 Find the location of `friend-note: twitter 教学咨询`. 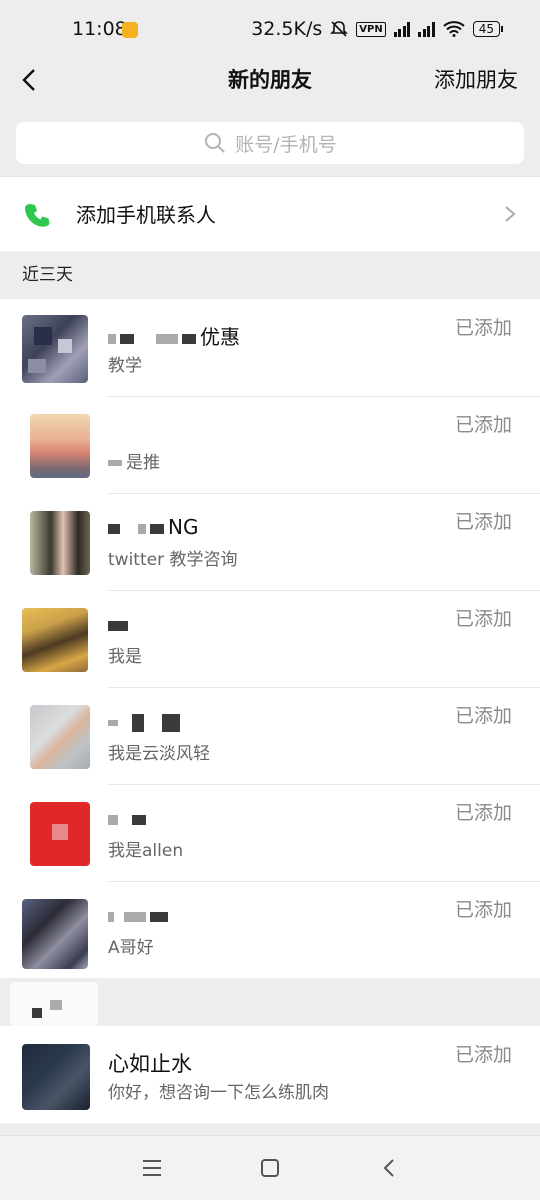

friend-note: twitter 教学咨询 is located at coordinates (173, 560).